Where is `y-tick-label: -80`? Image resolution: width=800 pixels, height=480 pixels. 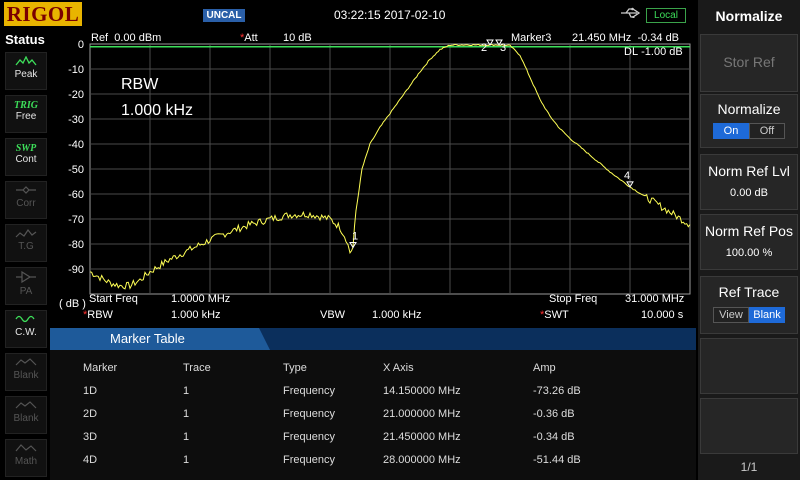
y-tick-label: -80 is located at coordinates (76, 245).